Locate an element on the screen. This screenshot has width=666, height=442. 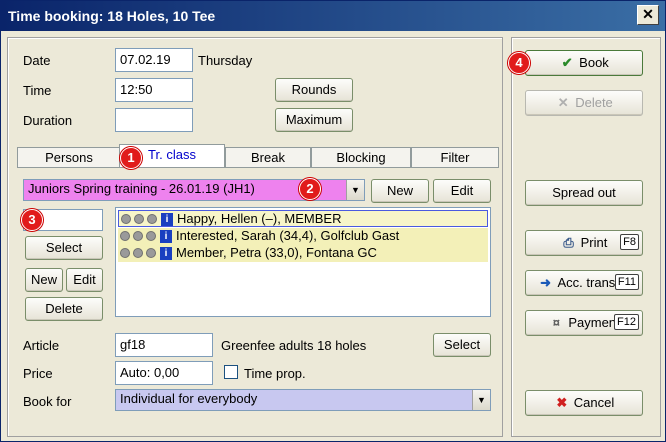
cancel-button: ✖ Cancel is located at coordinates (584, 403).